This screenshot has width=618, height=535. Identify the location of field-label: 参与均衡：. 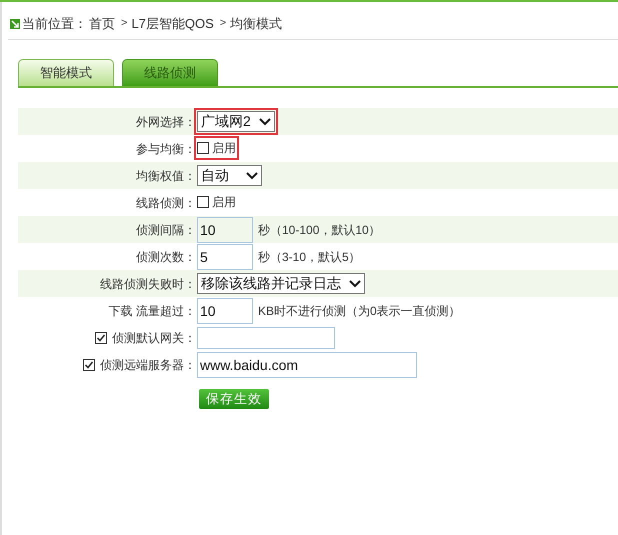
(166, 149).